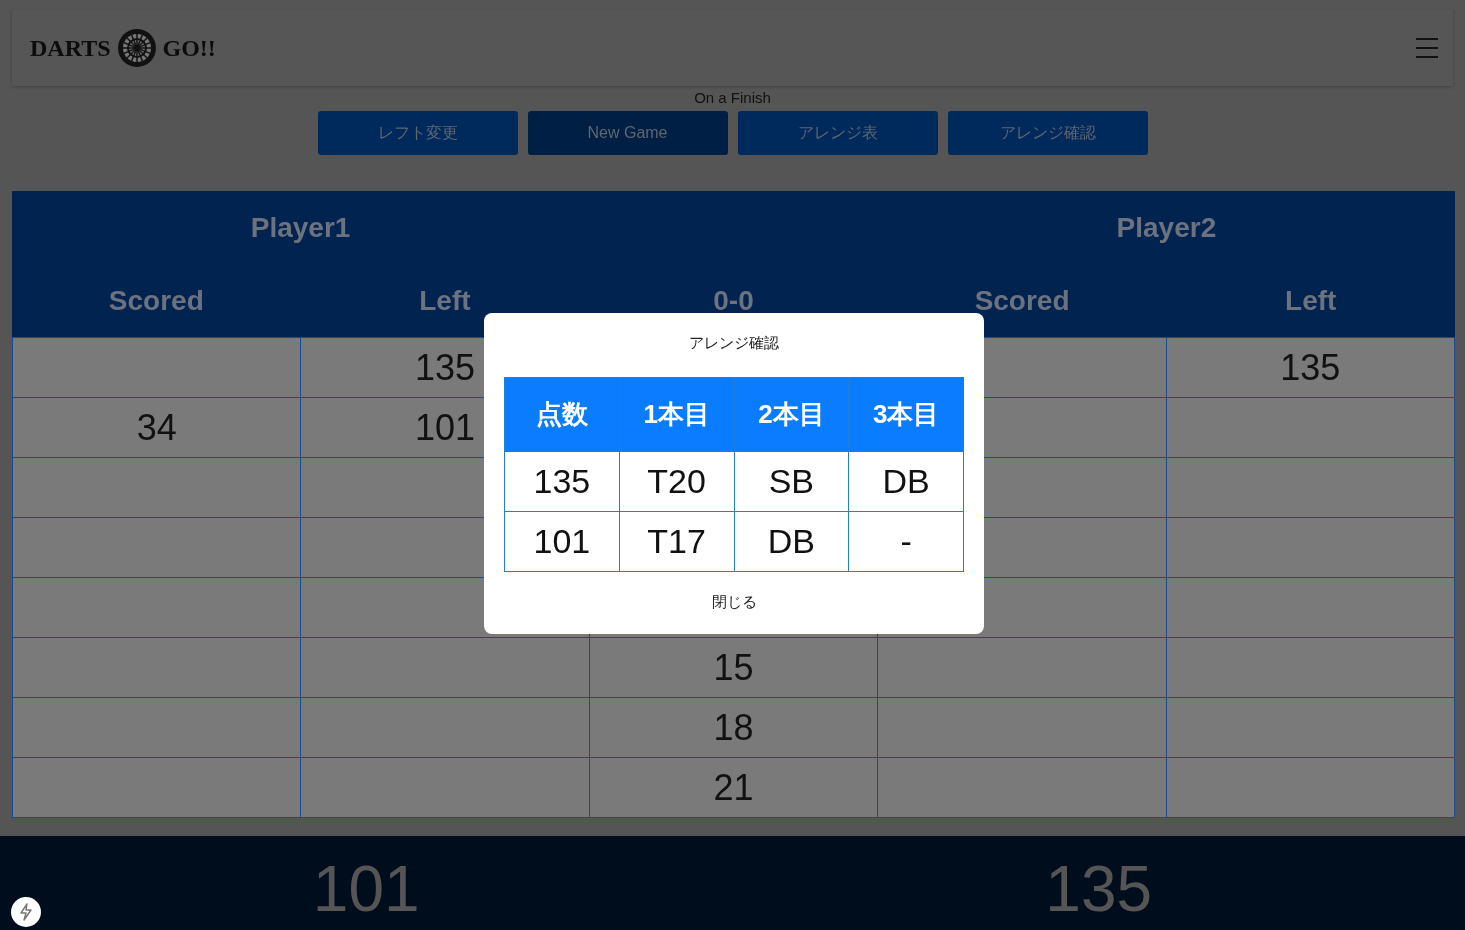  I want to click on table-cell: 101, so click(562, 542).